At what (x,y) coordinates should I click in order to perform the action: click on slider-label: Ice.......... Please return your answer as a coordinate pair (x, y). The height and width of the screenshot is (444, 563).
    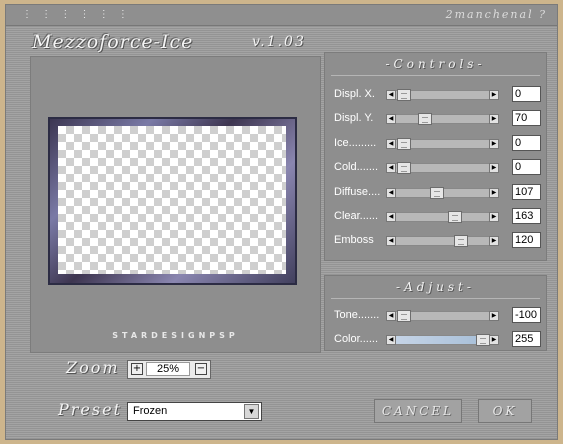
    Looking at the image, I should click on (355, 142).